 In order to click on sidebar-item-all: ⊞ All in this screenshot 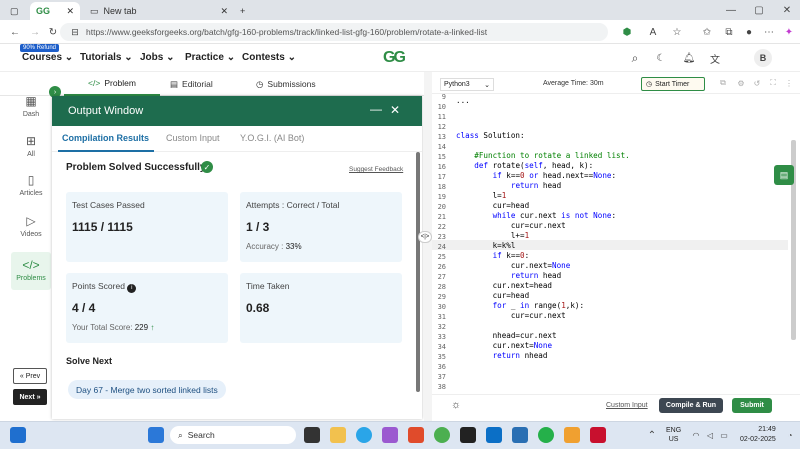, I will do `click(31, 146)`.